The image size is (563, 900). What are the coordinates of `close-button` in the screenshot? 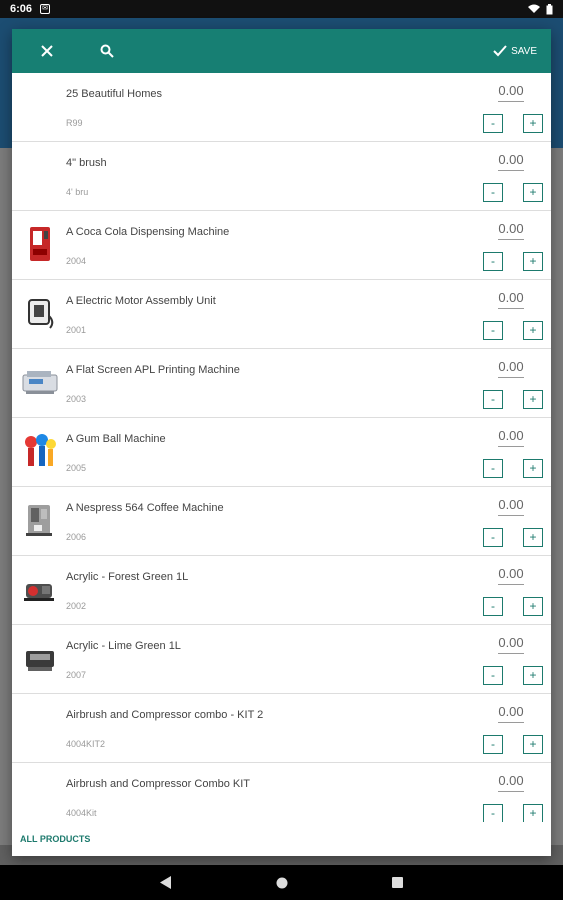 It's located at (47, 51).